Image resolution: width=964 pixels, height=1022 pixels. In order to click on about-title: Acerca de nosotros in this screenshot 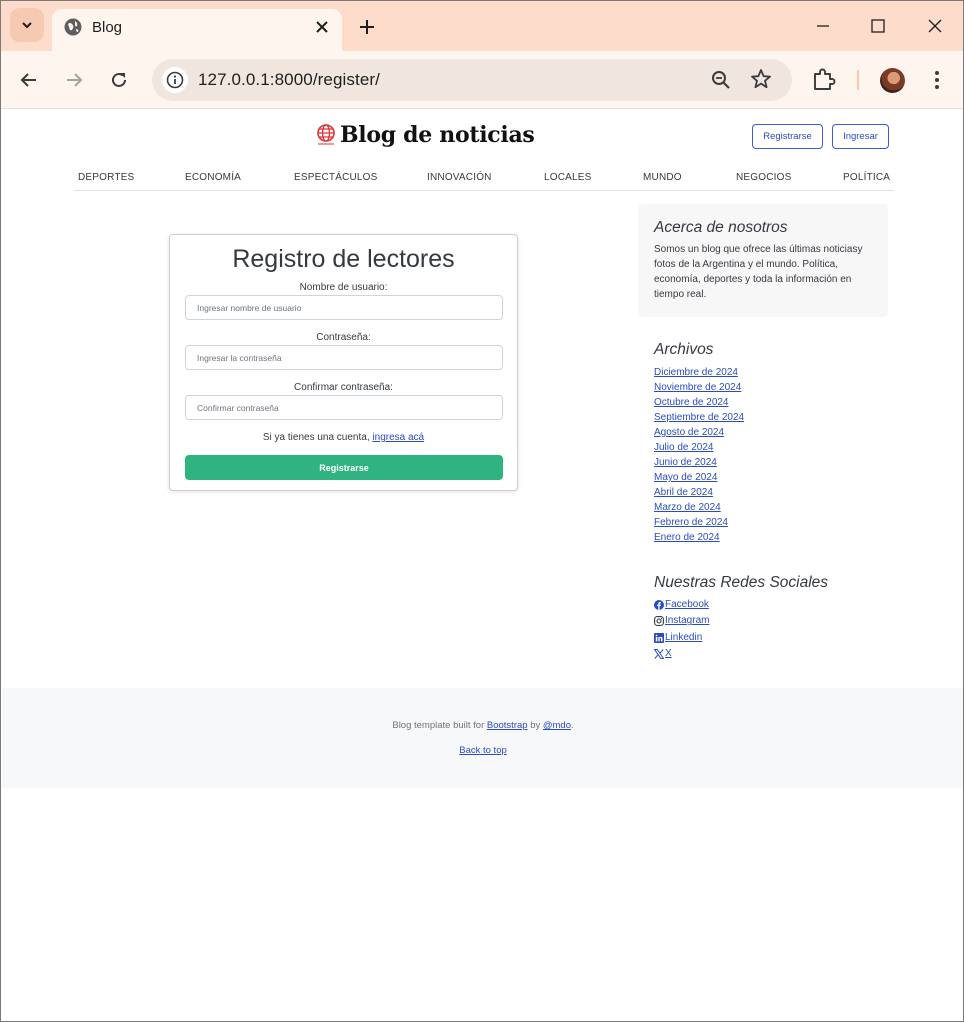, I will do `click(721, 227)`.